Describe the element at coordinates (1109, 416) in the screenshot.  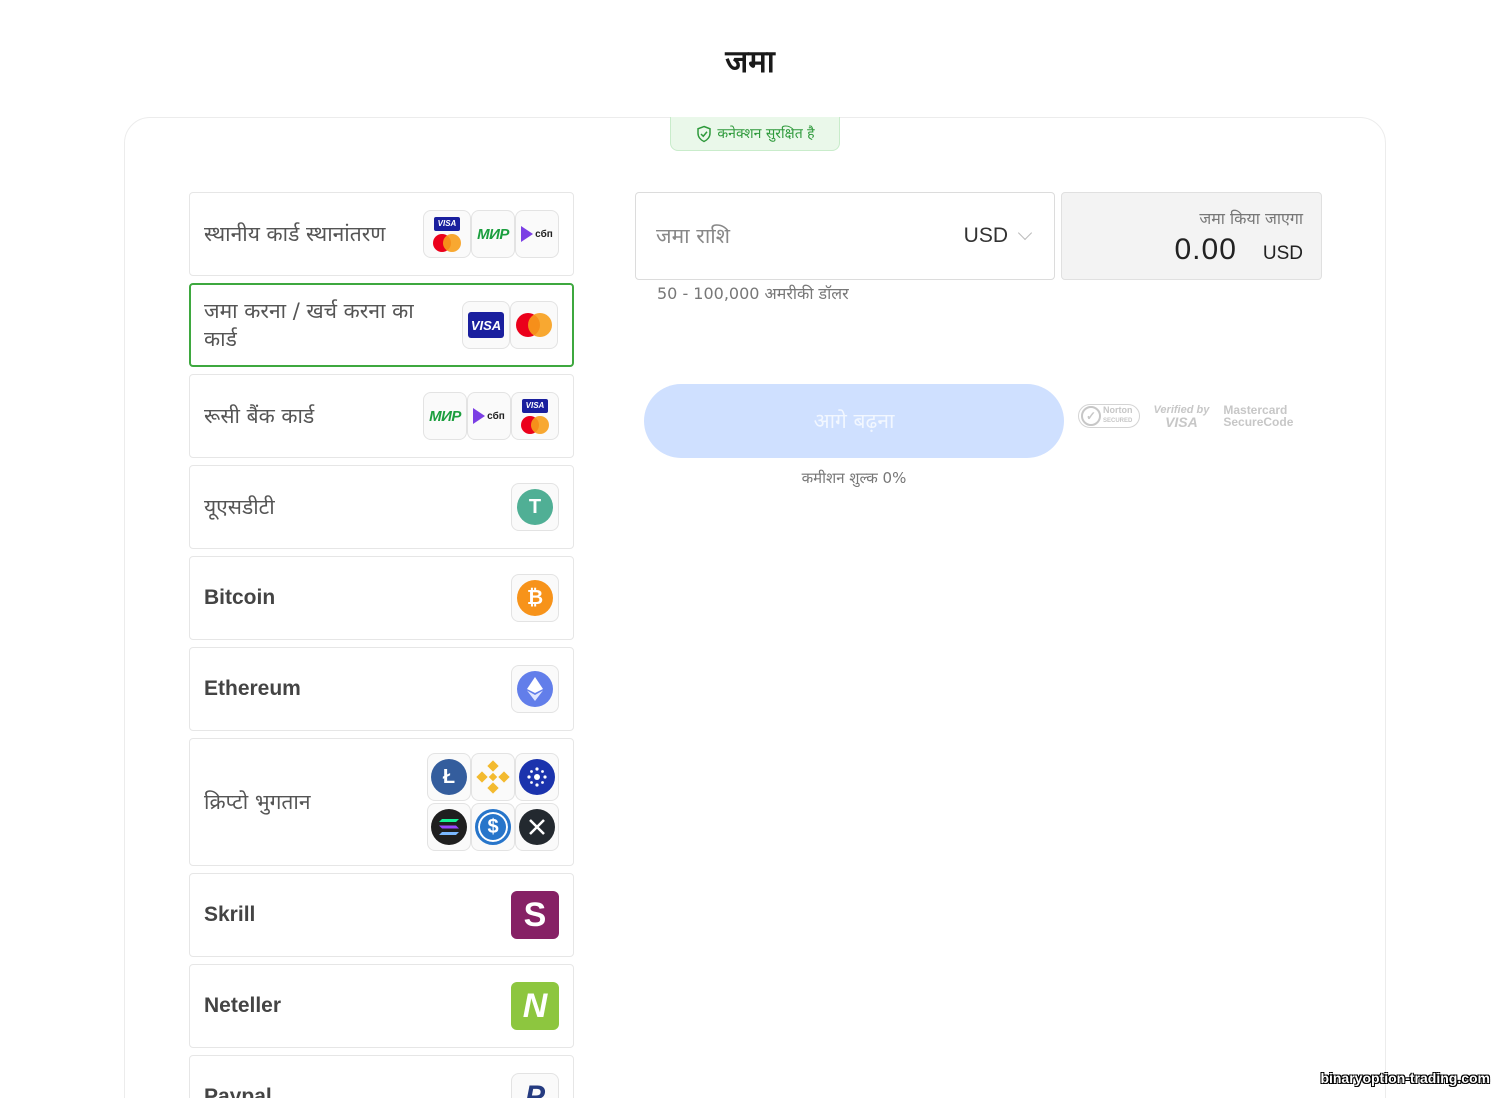
I see `norton-secured-badge: ✓ Norton SECURED` at that location.